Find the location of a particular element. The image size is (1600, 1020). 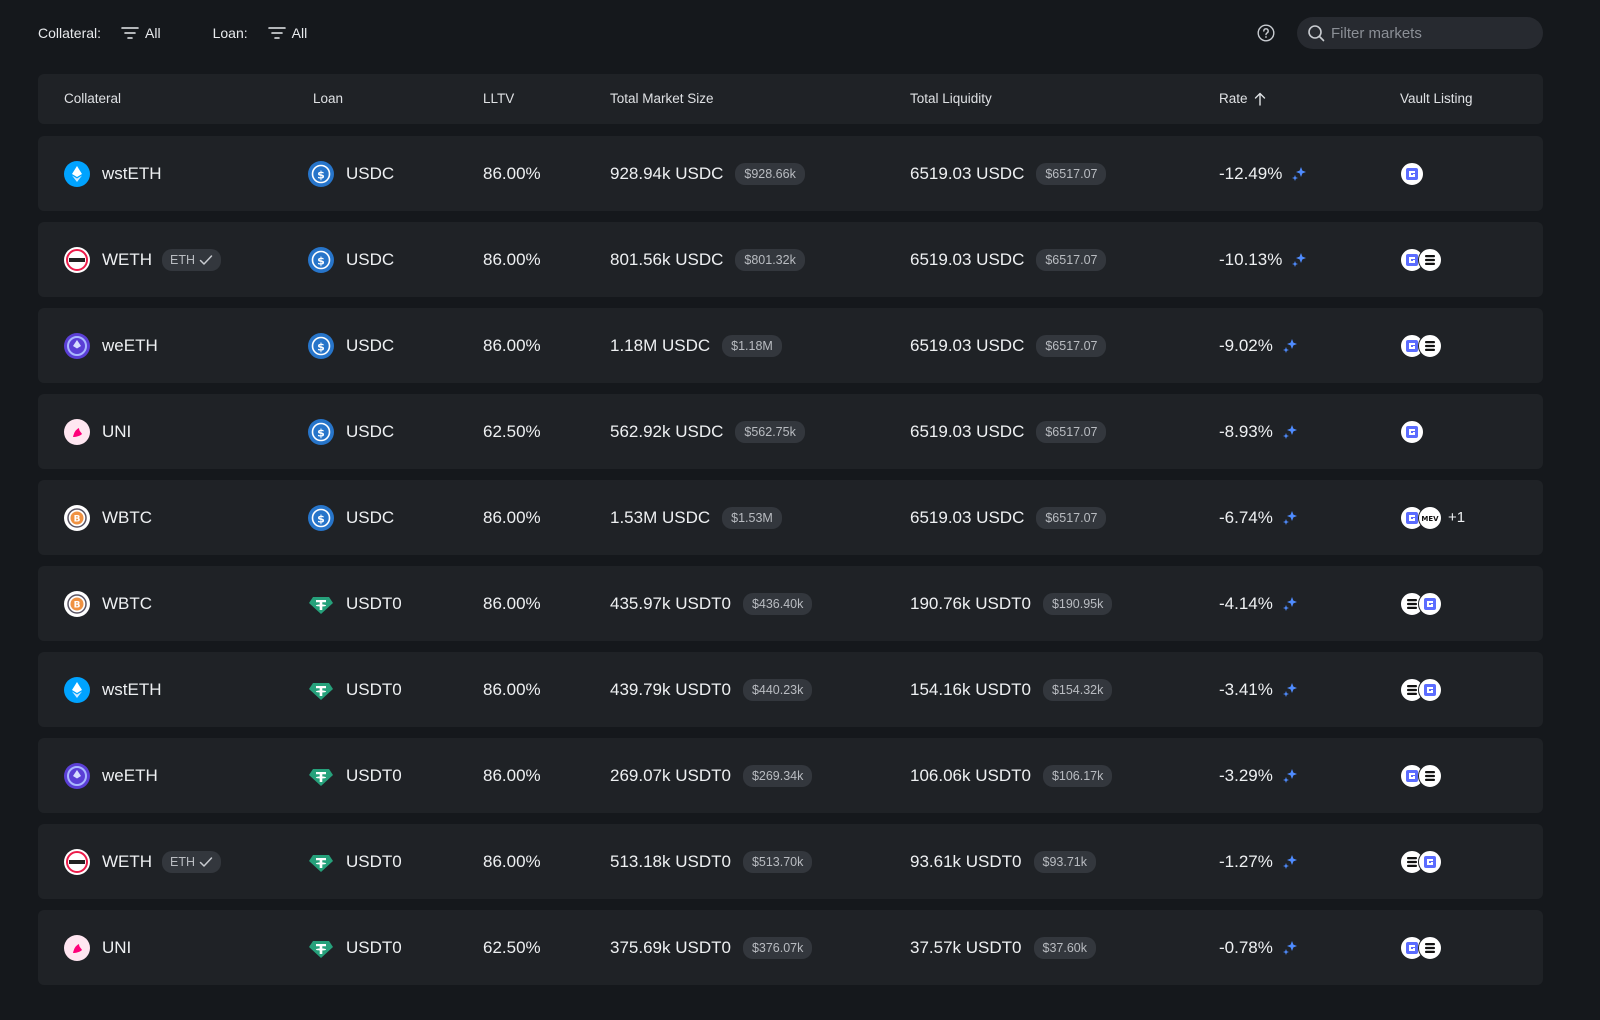

help-icon is located at coordinates (1266, 33).